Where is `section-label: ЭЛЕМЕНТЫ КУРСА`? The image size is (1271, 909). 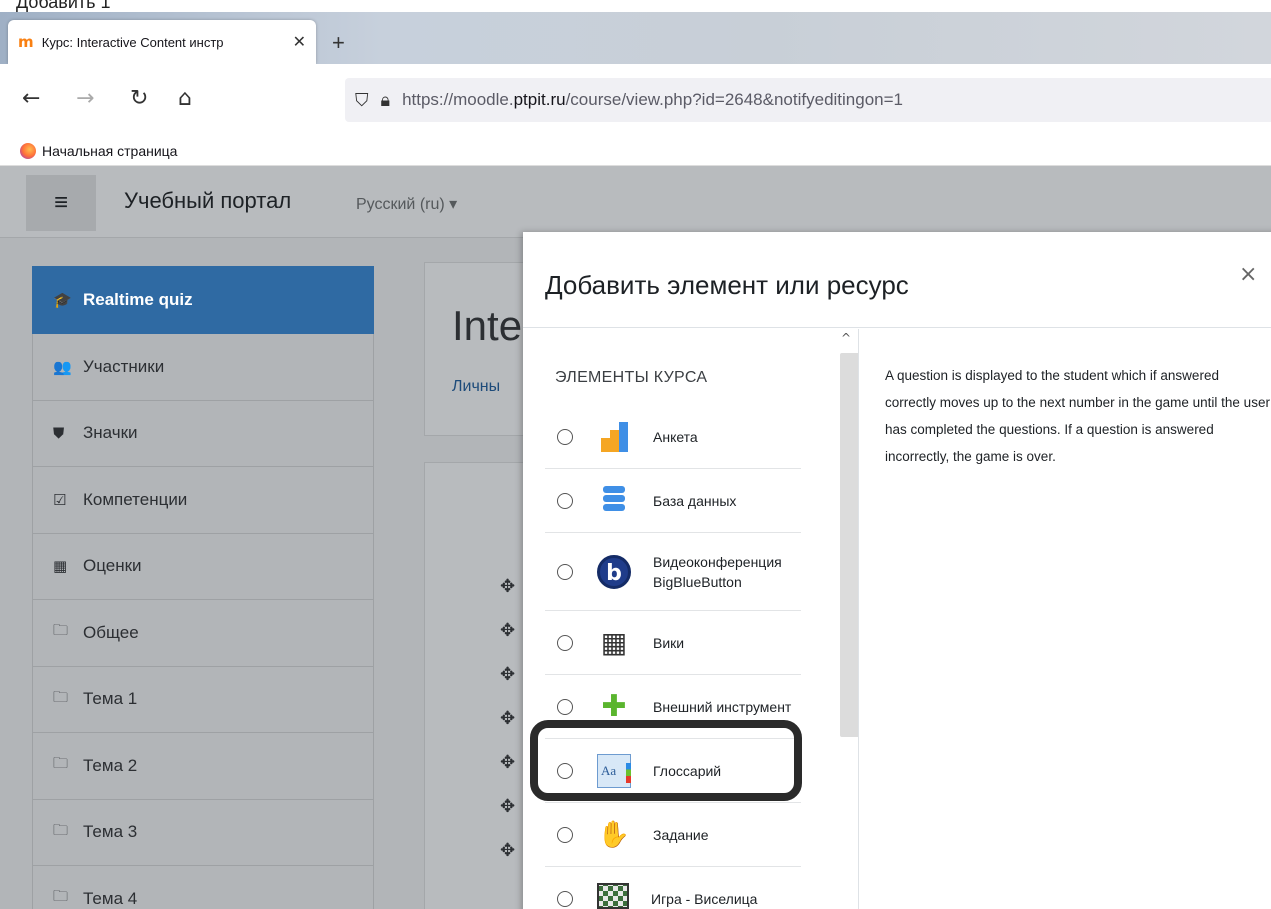
section-label: ЭЛЕМЕНТЫ КУРСА is located at coordinates (631, 377).